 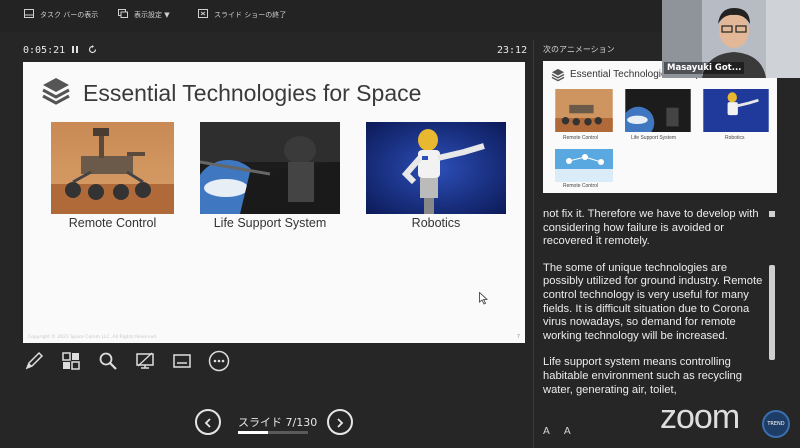 I want to click on end-slideshow-icon, so click(x=203, y=14).